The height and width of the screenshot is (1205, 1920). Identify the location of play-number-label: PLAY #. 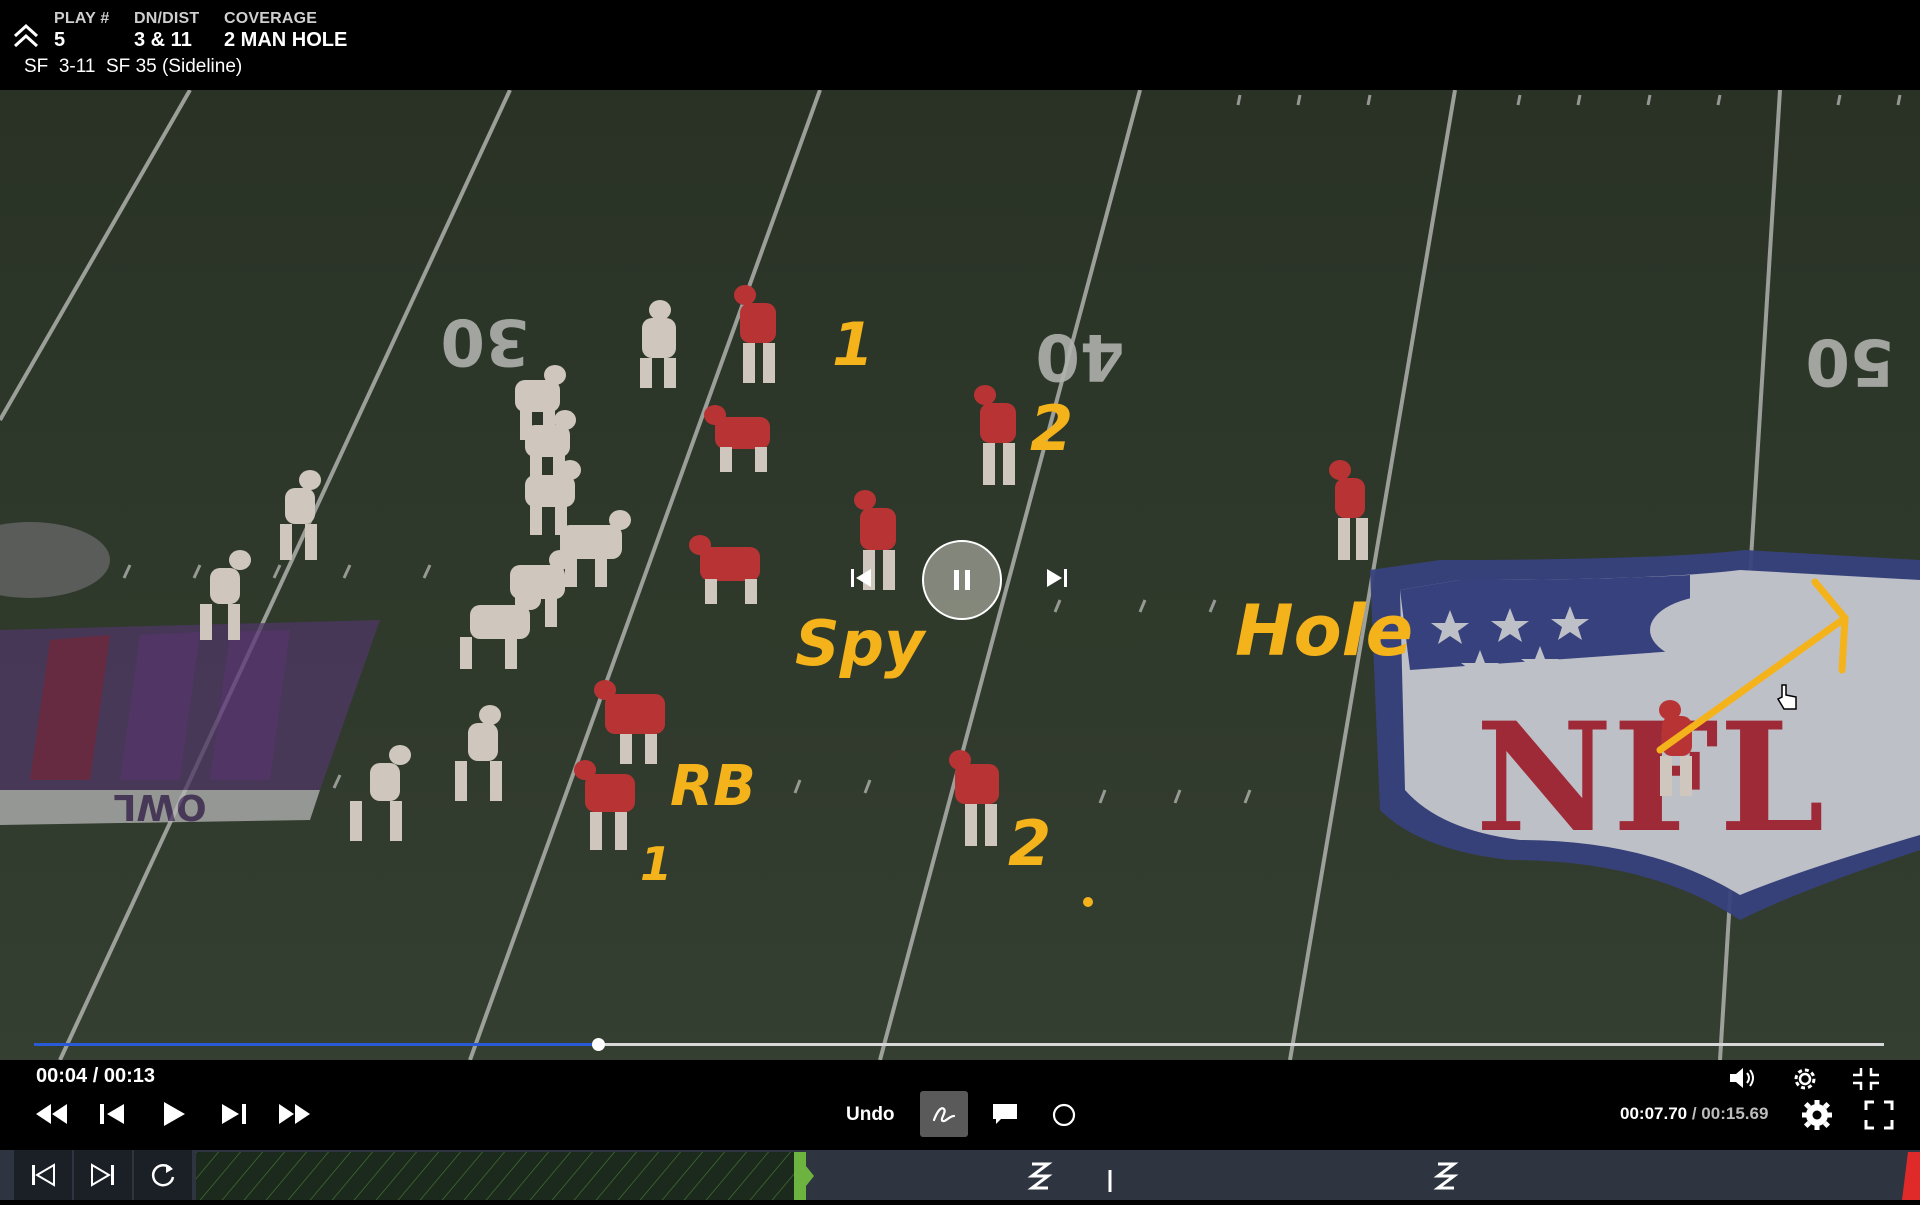
(82, 18).